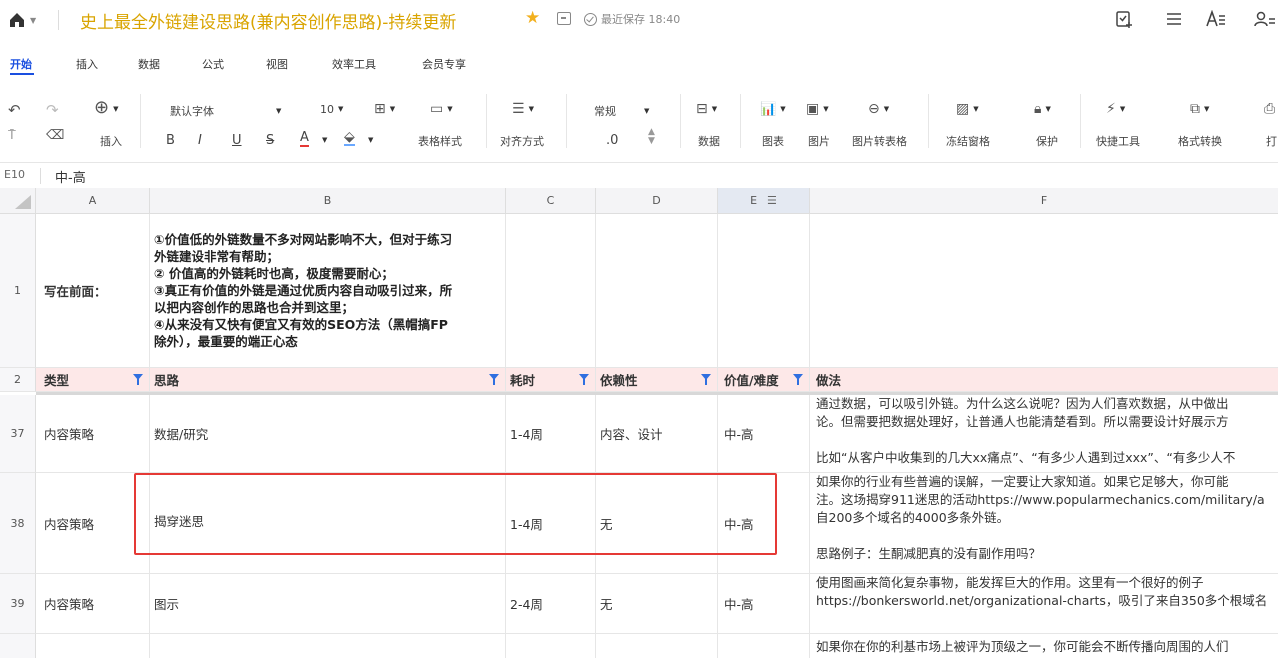 The image size is (1278, 658). What do you see at coordinates (237, 140) in the screenshot?
I see `underline-button: U` at bounding box center [237, 140].